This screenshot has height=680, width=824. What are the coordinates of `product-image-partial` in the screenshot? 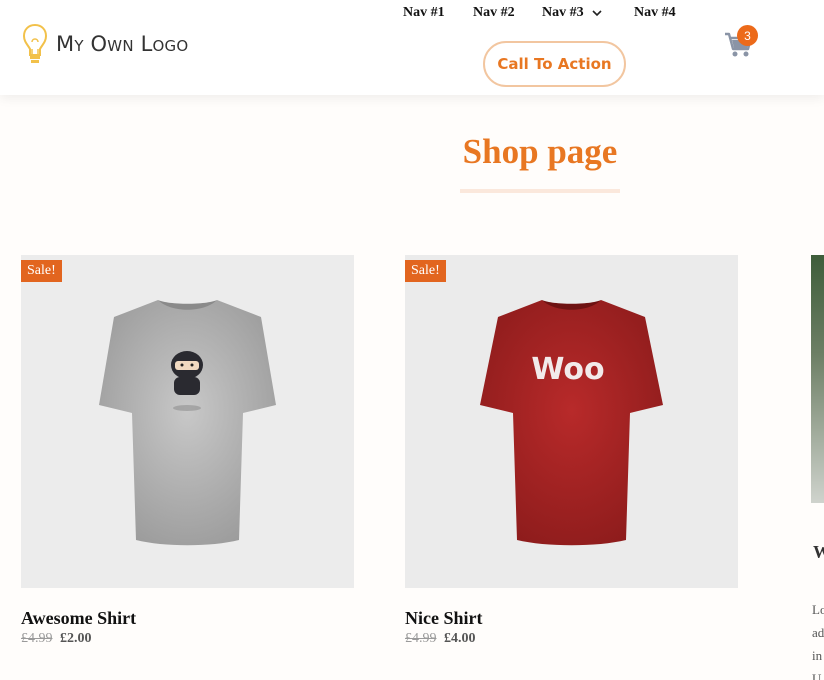 It's located at (817, 379).